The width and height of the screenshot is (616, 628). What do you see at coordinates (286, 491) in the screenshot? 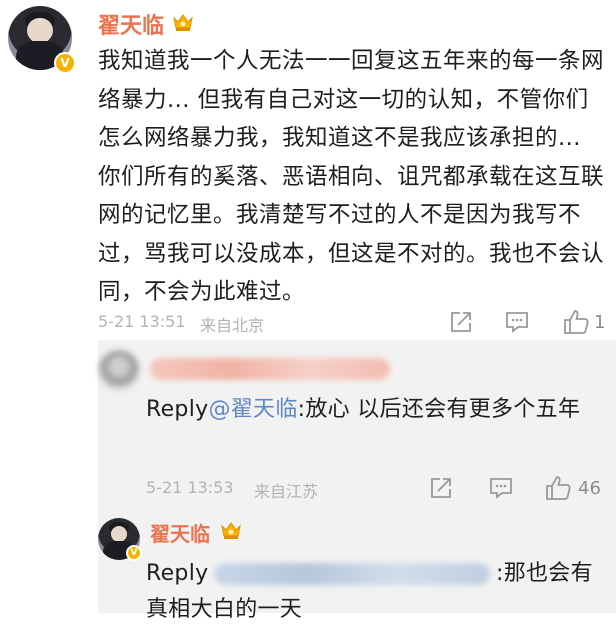
I see `reply-location: 来自江苏` at bounding box center [286, 491].